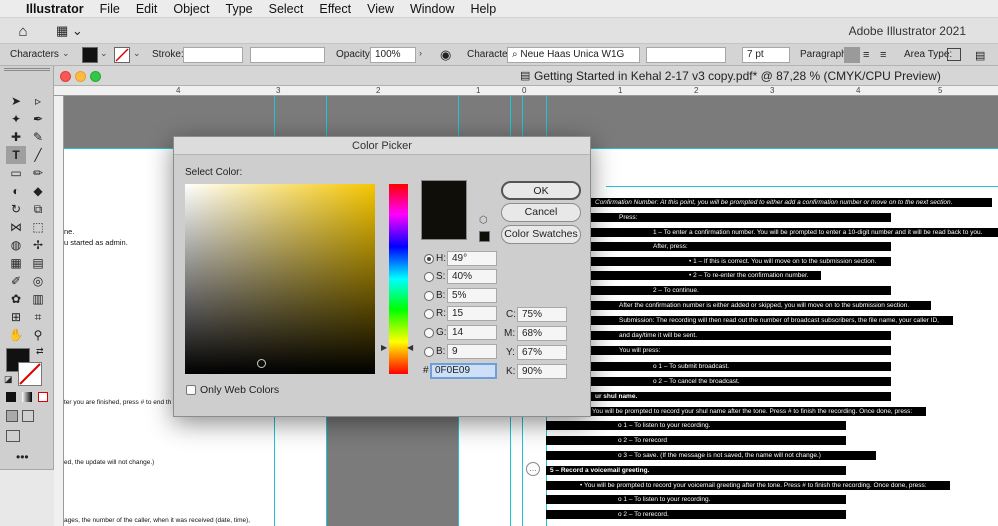  I want to click on out-of-gamut-cube-icon: ⬡, so click(483, 220).